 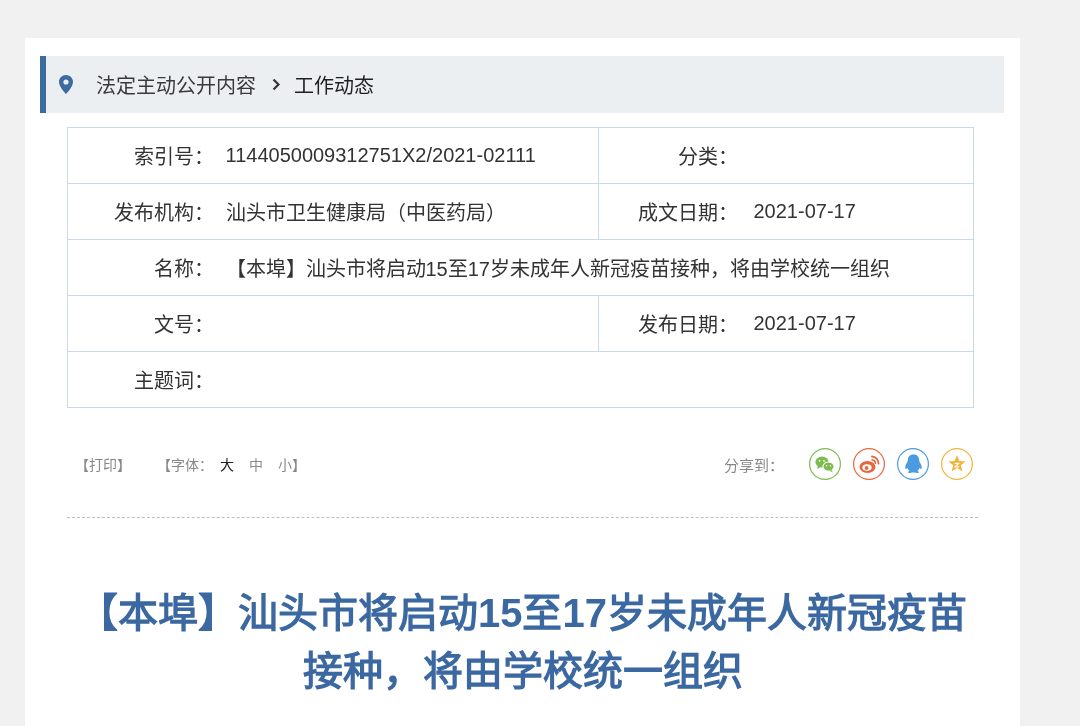 What do you see at coordinates (707, 157) in the screenshot?
I see `field-label: 分类：` at bounding box center [707, 157].